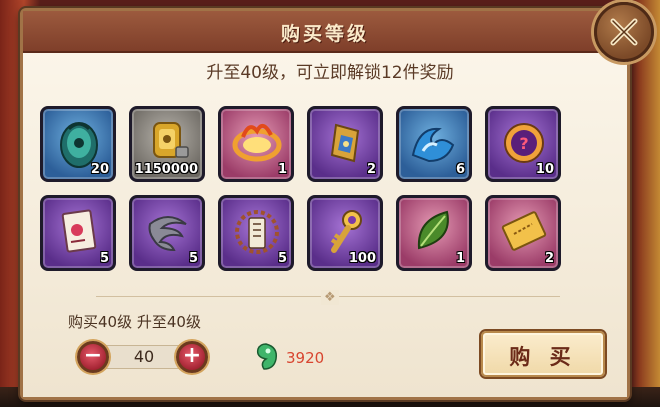 The height and width of the screenshot is (407, 660). I want to click on talisman-card-icon, so click(79, 231).